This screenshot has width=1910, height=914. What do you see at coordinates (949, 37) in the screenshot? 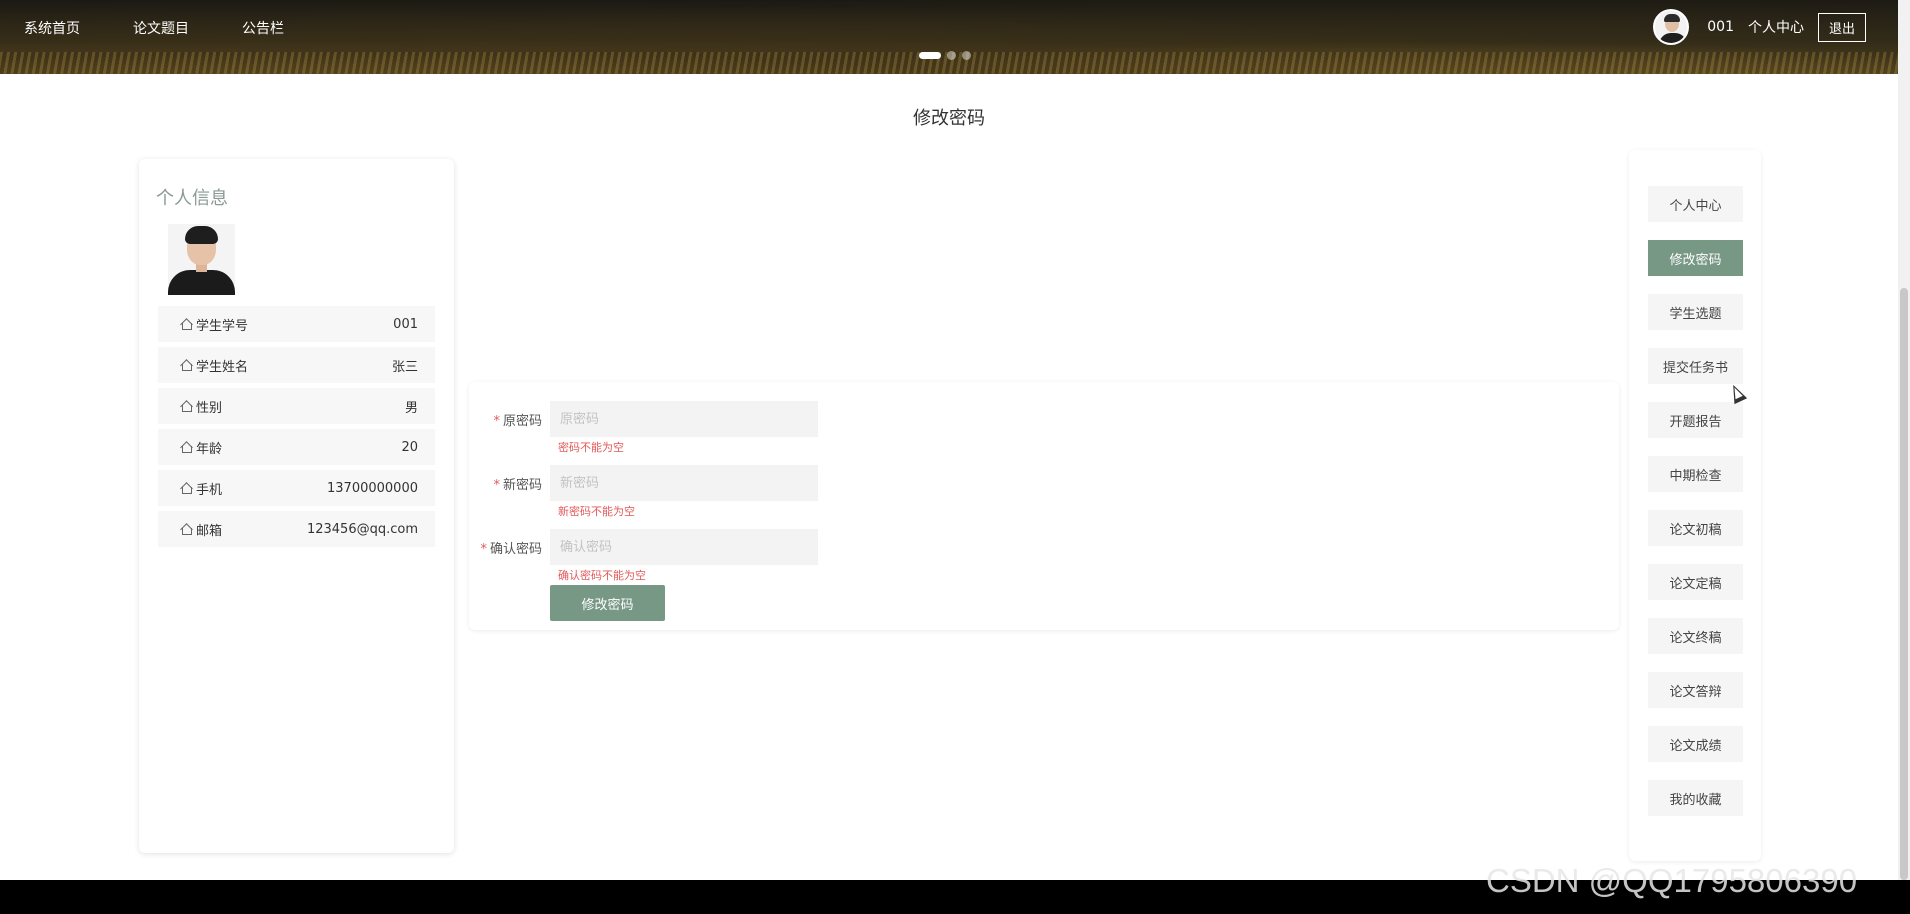
I see `header-banner: 系统首页 论文题目 公告栏 001 个人中心 退出` at bounding box center [949, 37].